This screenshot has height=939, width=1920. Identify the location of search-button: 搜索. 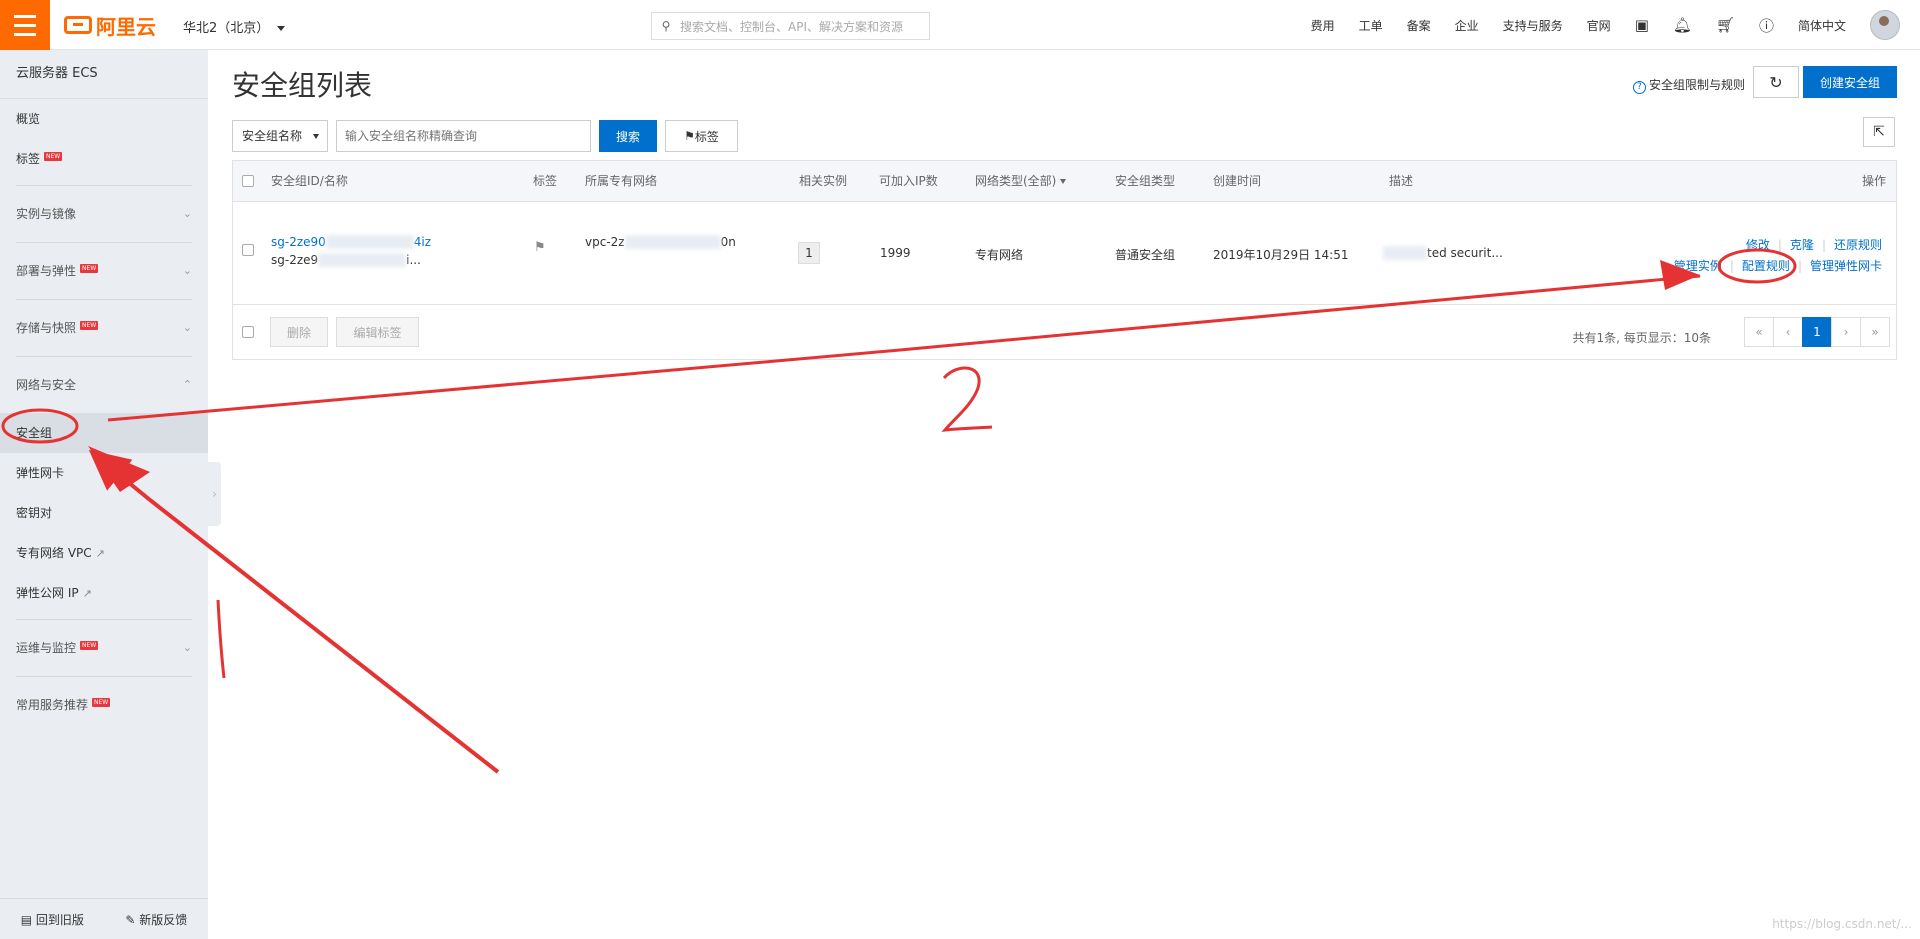
(628, 136).